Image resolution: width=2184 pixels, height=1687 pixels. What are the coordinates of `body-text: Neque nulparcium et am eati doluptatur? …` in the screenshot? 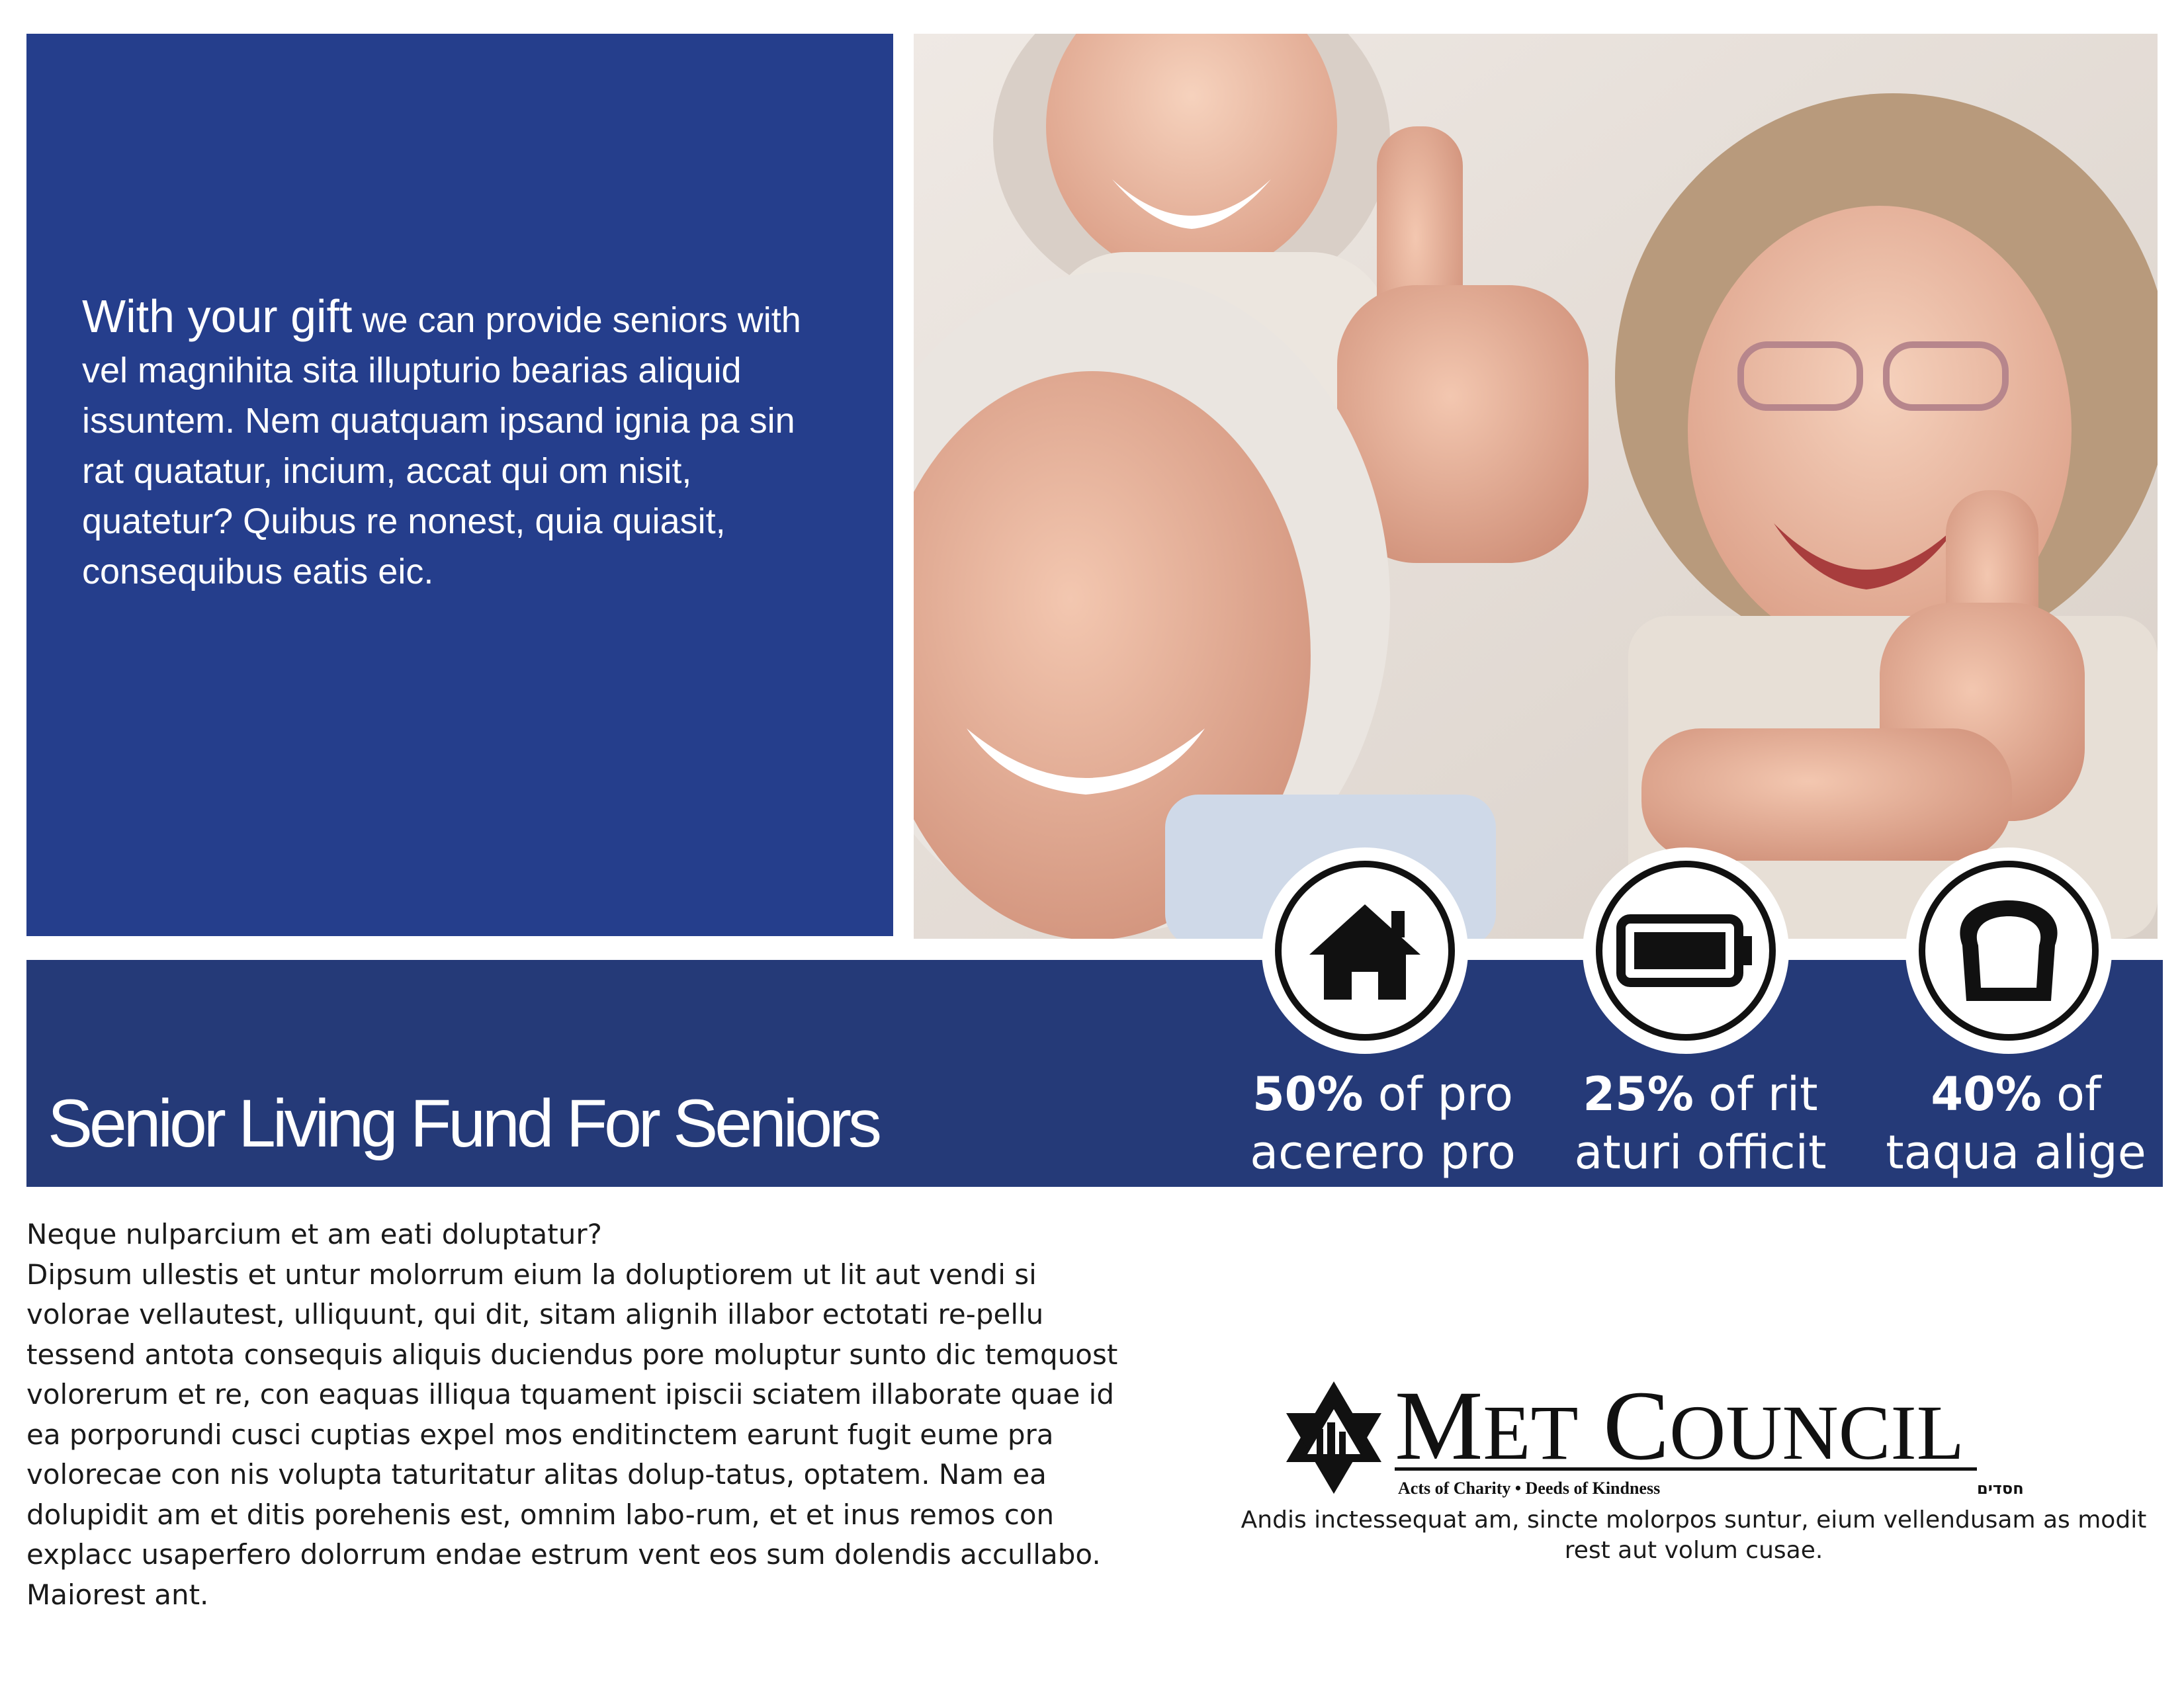 It's located at (586, 1415).